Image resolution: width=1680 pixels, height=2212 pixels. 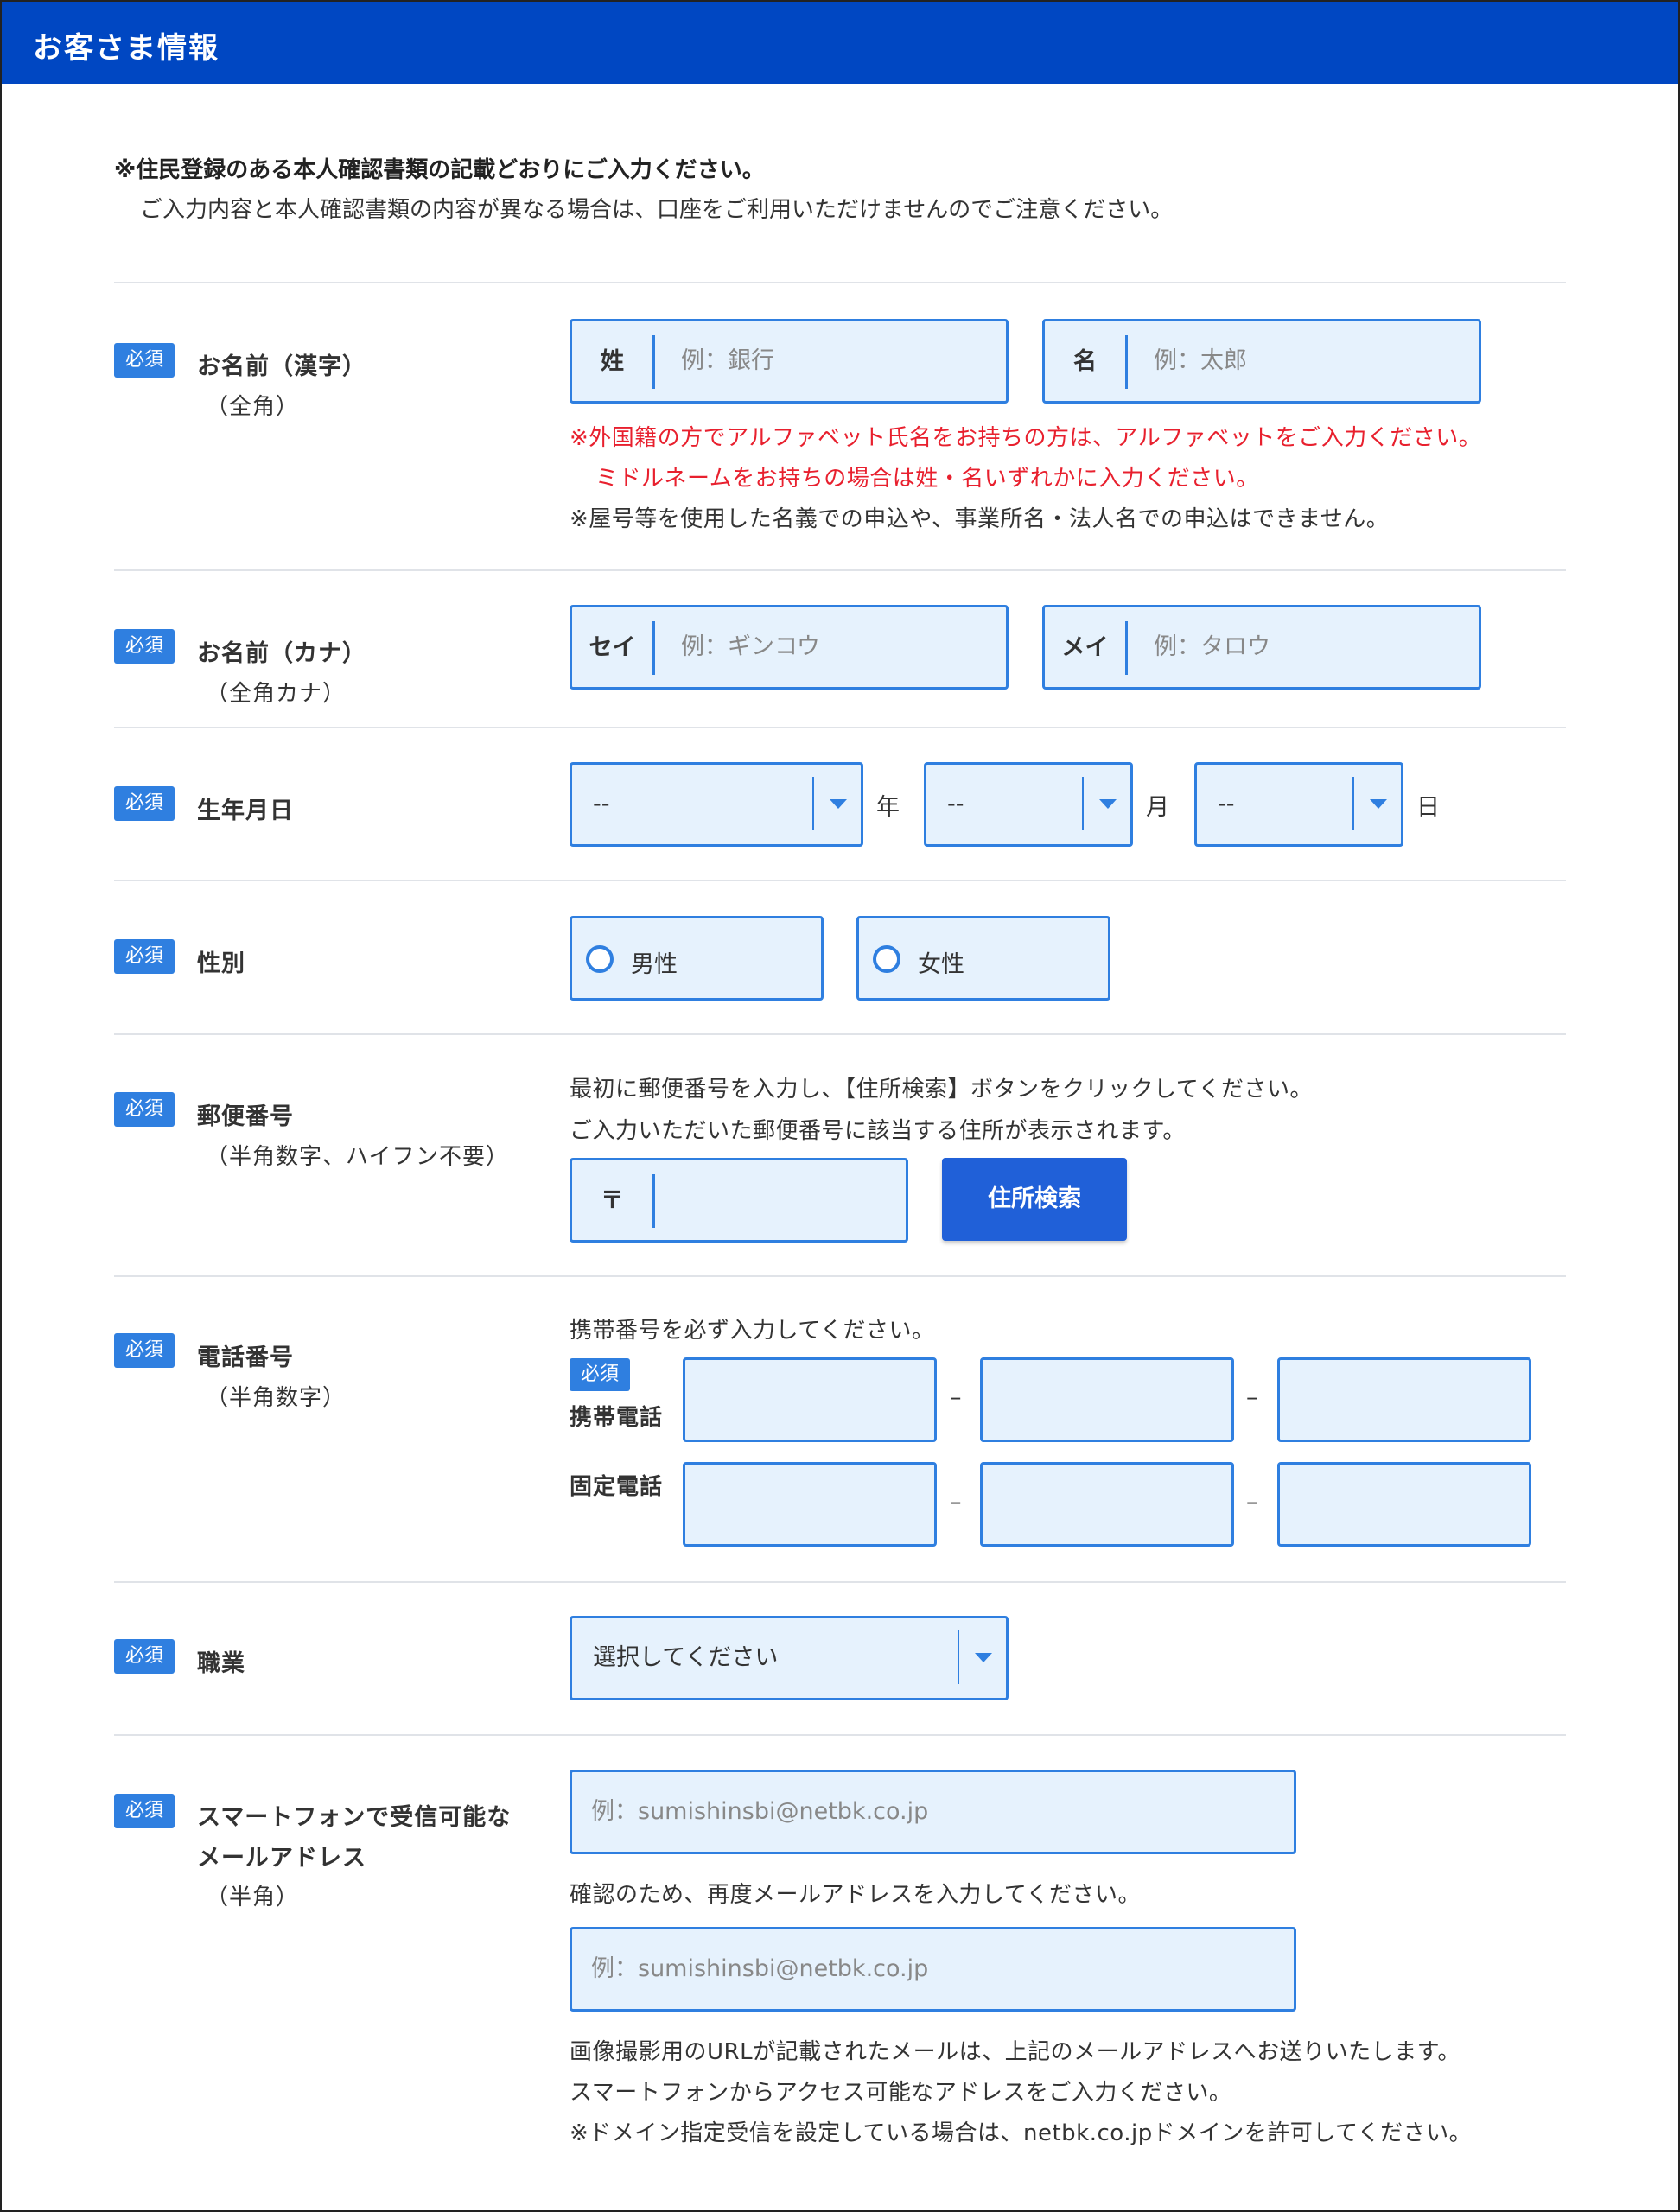 I want to click on first-name-kana-input: メイ 例：タロウ, so click(x=1261, y=647).